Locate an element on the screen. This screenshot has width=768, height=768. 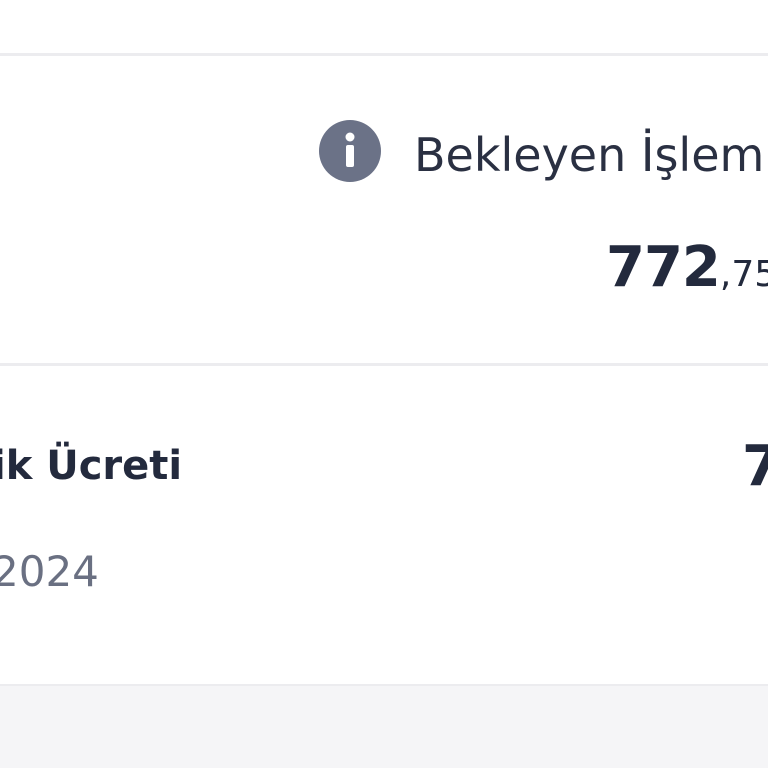
info-icon is located at coordinates (350, 151).